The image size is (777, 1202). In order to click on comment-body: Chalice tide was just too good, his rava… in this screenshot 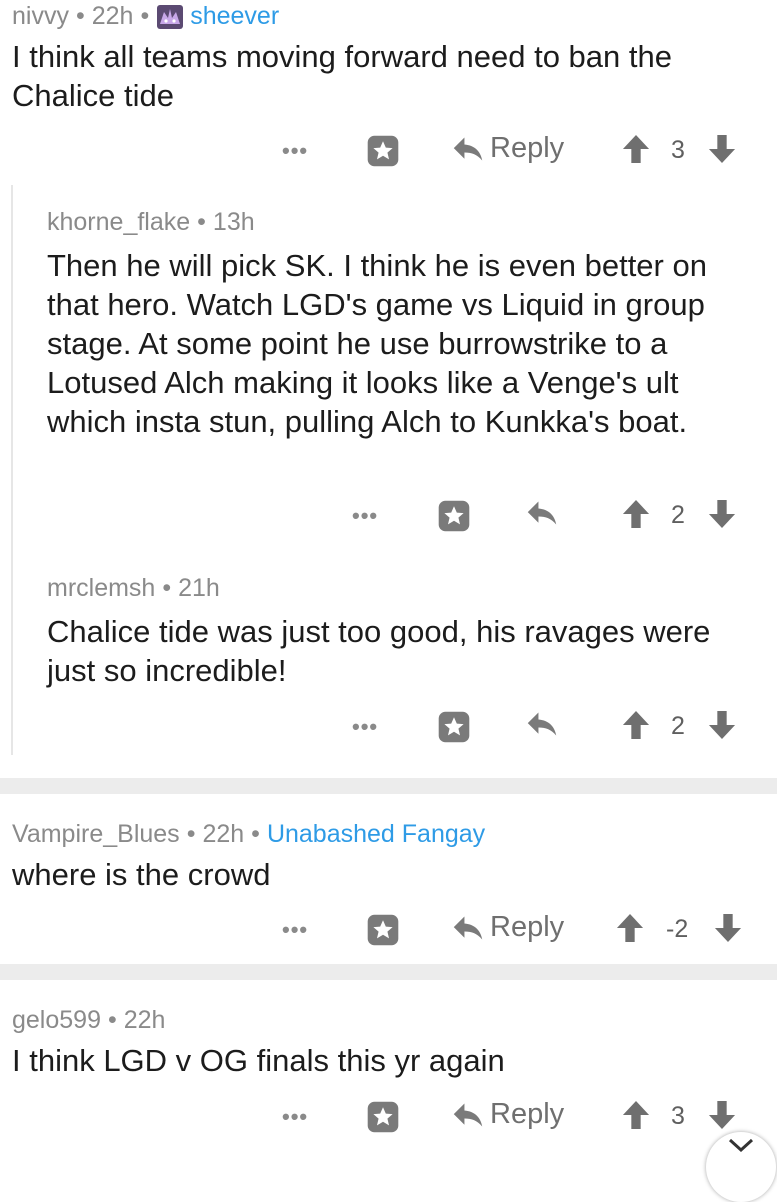, I will do `click(379, 651)`.